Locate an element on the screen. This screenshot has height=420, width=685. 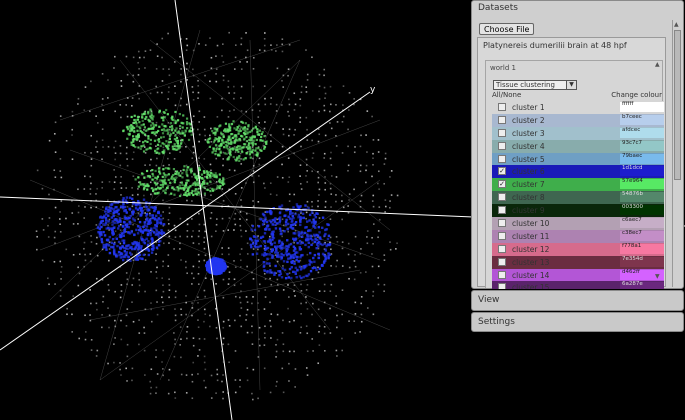
settings-panel: Settings is located at coordinates (577, 322).